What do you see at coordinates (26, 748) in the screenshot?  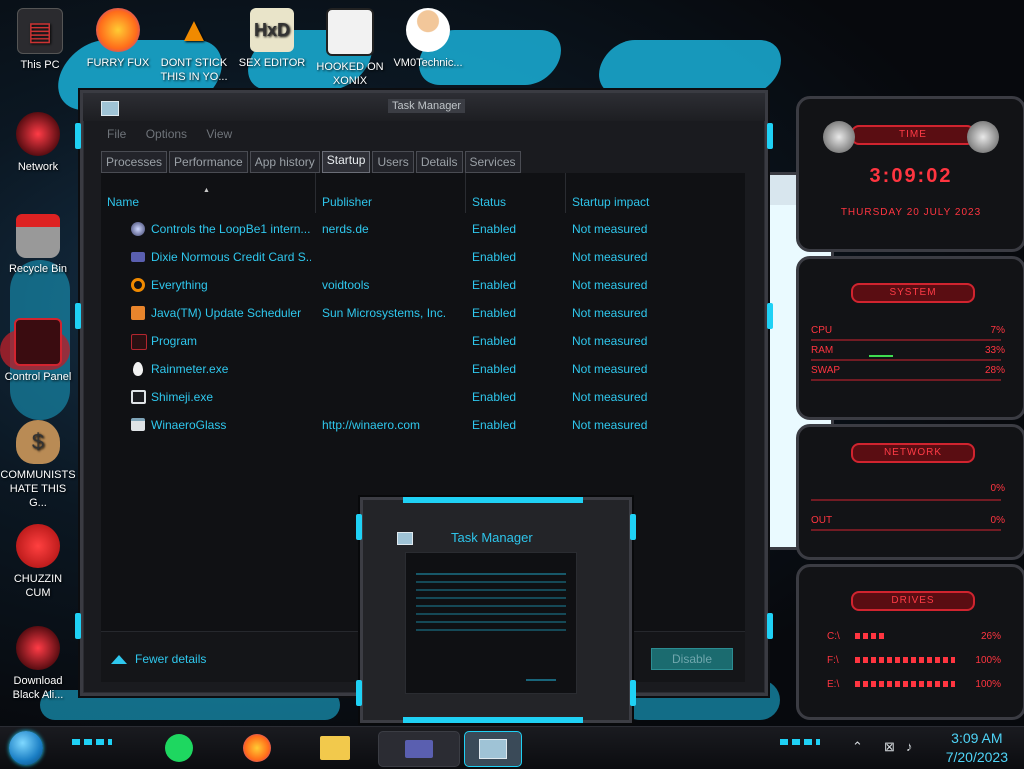 I see `start-button` at bounding box center [26, 748].